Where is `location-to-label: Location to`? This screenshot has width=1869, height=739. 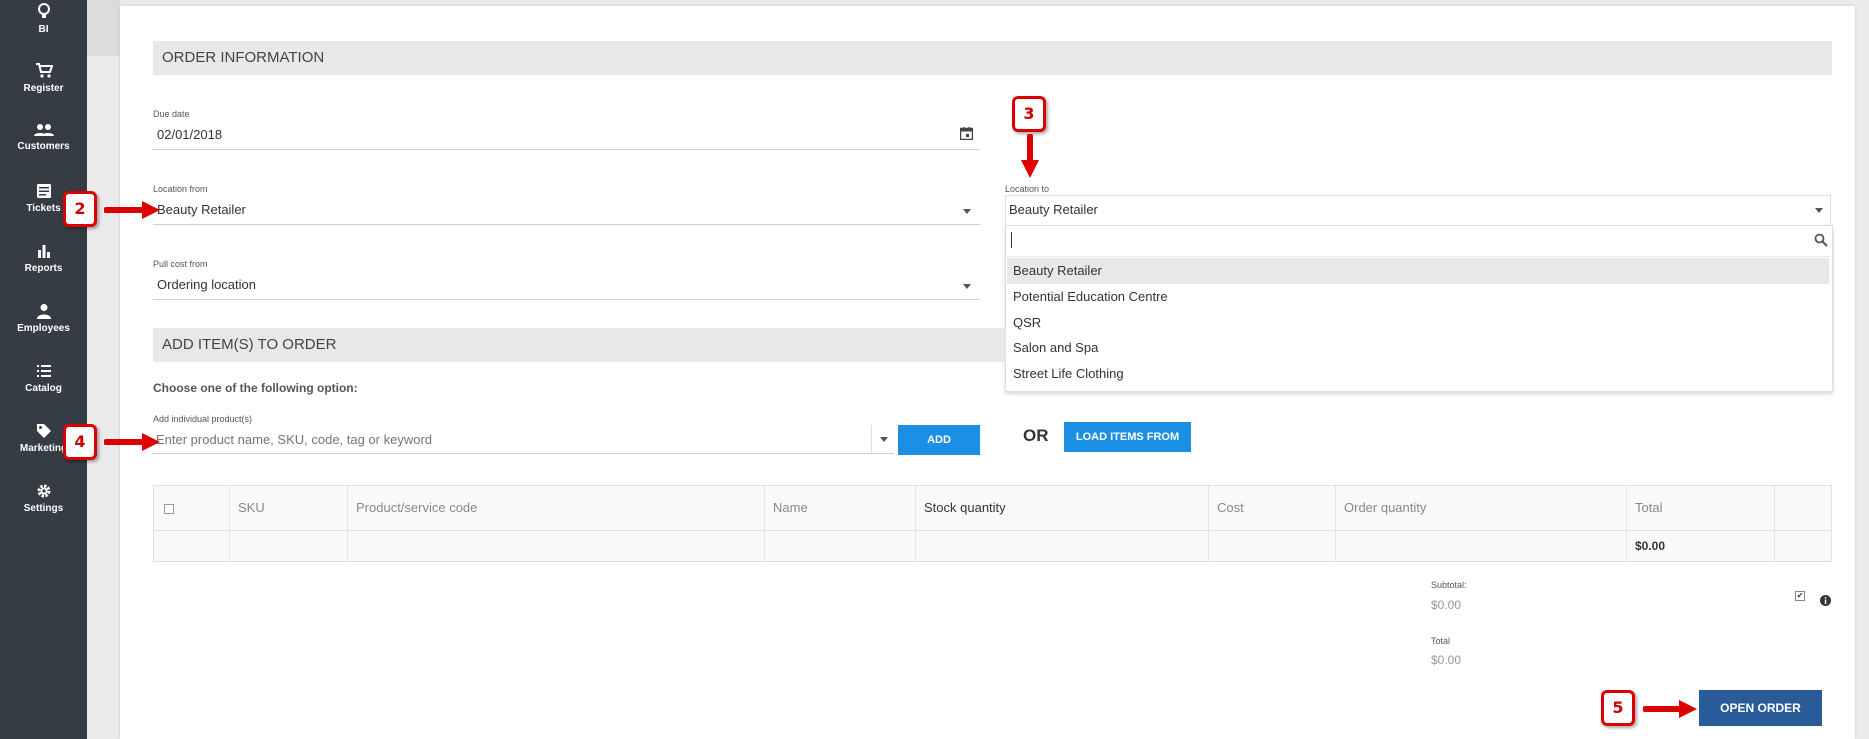
location-to-label: Location to is located at coordinates (1027, 189).